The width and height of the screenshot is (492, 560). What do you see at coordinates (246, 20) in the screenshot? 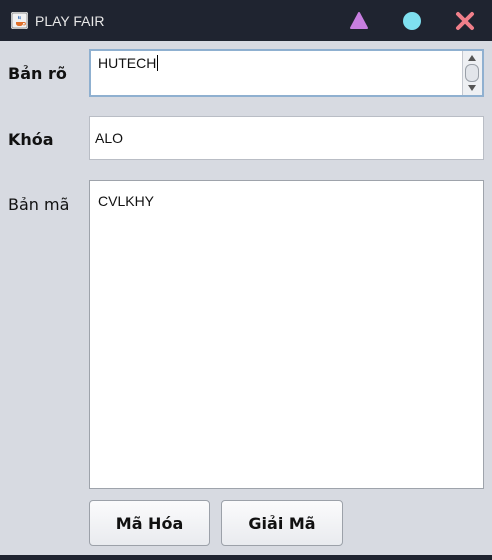
I see `title-bar: PLAY FAIR` at bounding box center [246, 20].